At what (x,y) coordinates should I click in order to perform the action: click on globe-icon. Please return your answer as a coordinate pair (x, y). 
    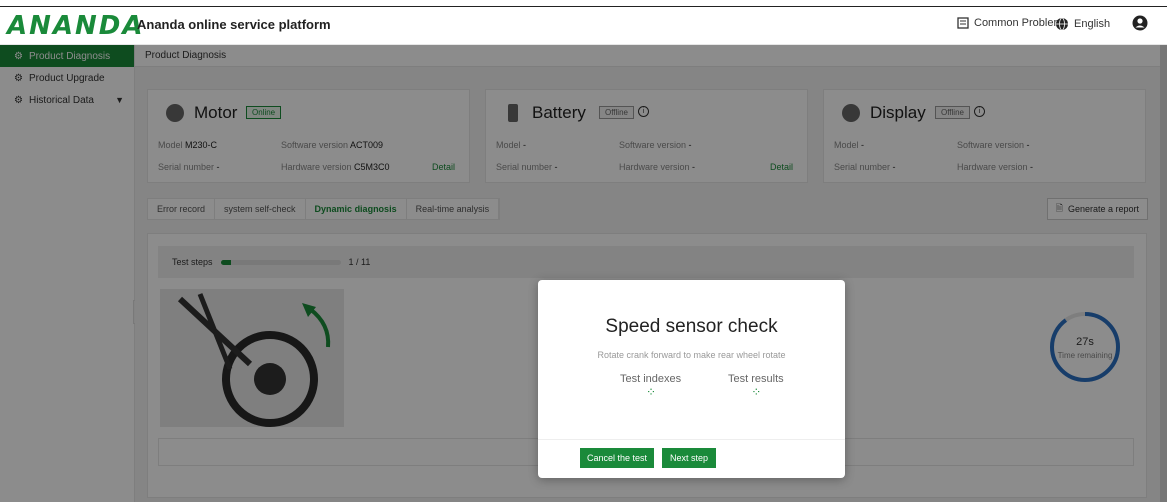
    Looking at the image, I should click on (1062, 24).